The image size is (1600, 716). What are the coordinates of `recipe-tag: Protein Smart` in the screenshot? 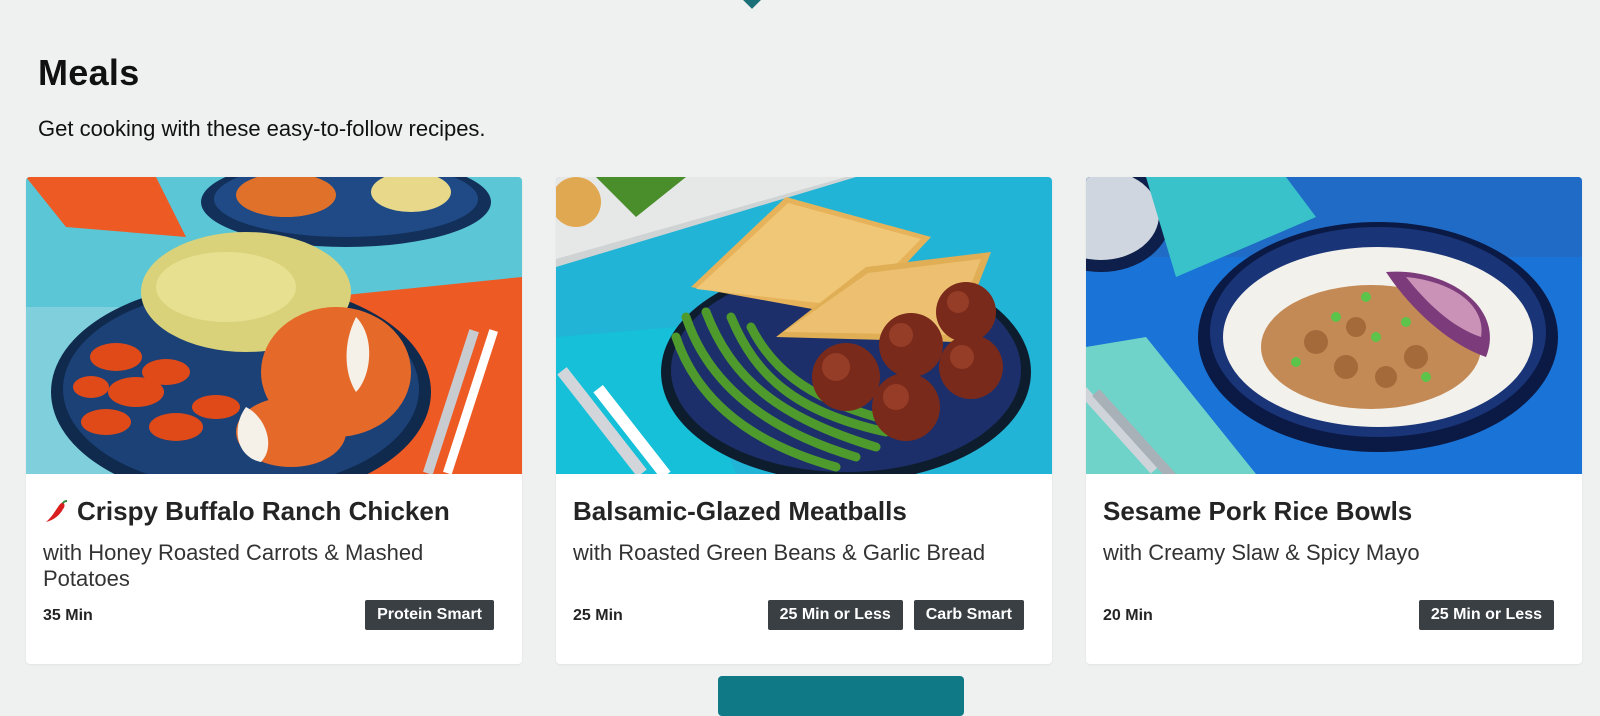 It's located at (429, 615).